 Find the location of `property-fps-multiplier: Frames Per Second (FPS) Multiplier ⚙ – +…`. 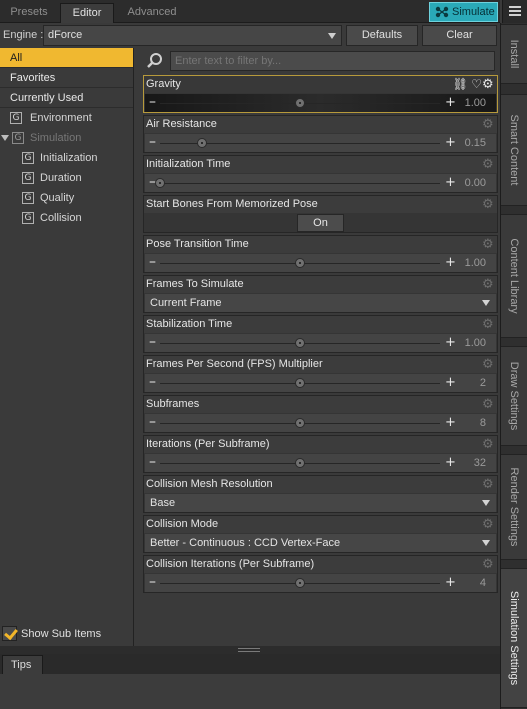

property-fps-multiplier: Frames Per Second (FPS) Multiplier ⚙ – +… is located at coordinates (320, 374).